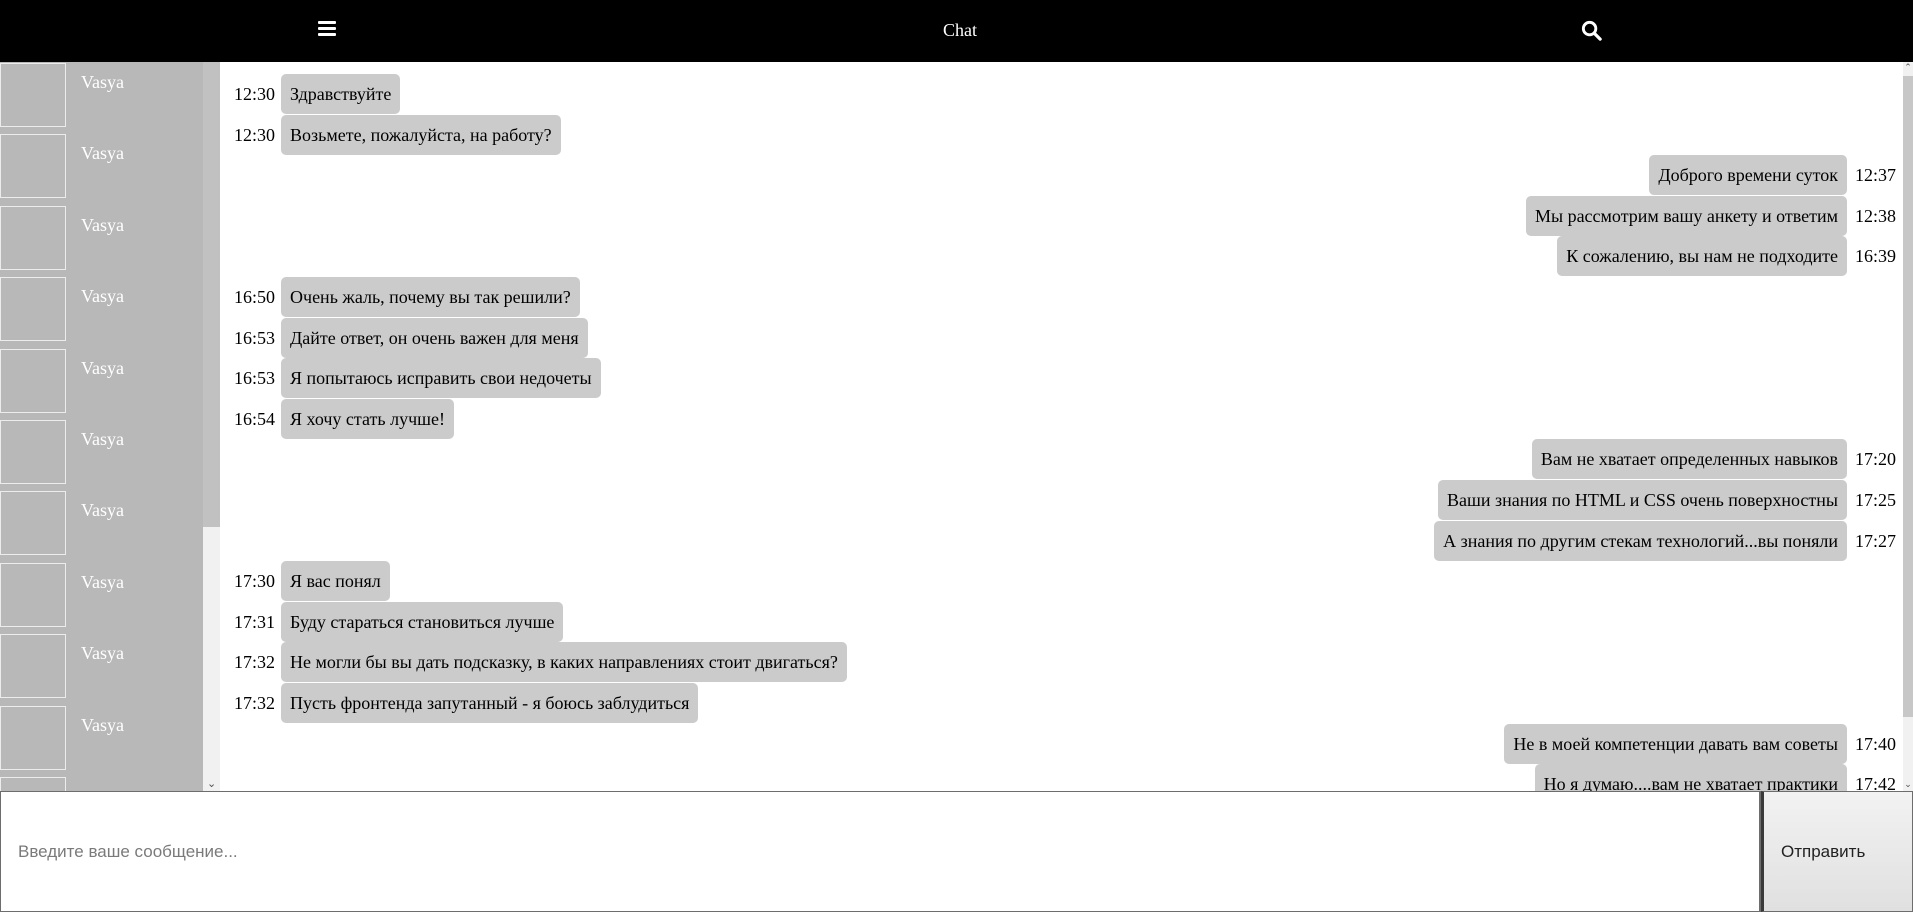 This screenshot has height=912, width=1913. I want to click on message-bubble: Возьмете, пожалуйста, на работу?, so click(421, 135).